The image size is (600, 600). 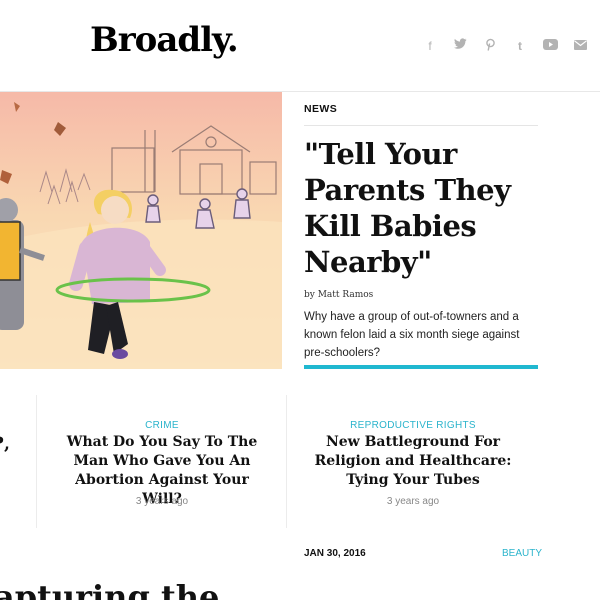 I want to click on hero-category: NEWS, so click(x=320, y=109).